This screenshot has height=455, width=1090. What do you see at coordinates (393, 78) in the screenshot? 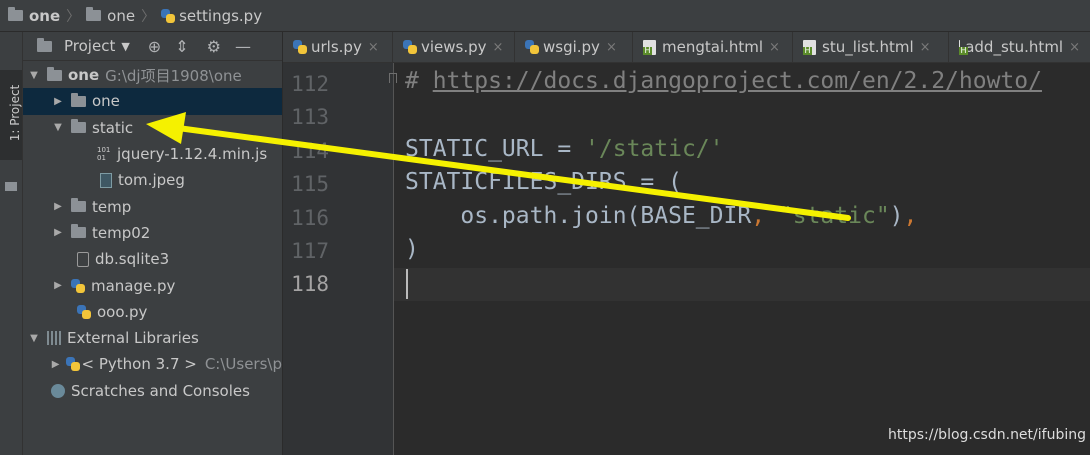
I see `fold-marker-icon` at bounding box center [393, 78].